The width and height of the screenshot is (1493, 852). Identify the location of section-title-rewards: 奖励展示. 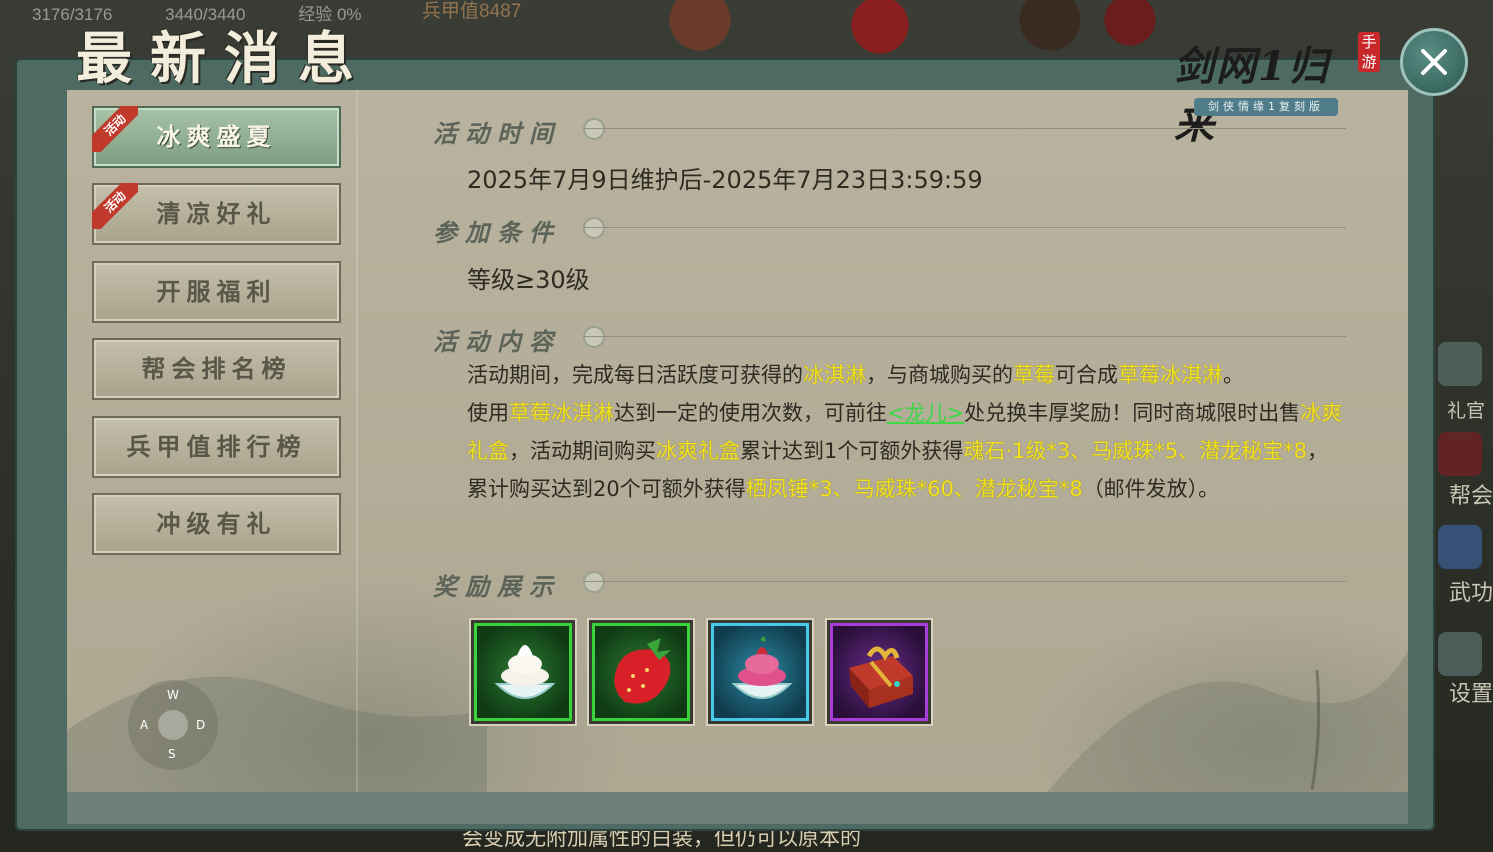
(497, 586).